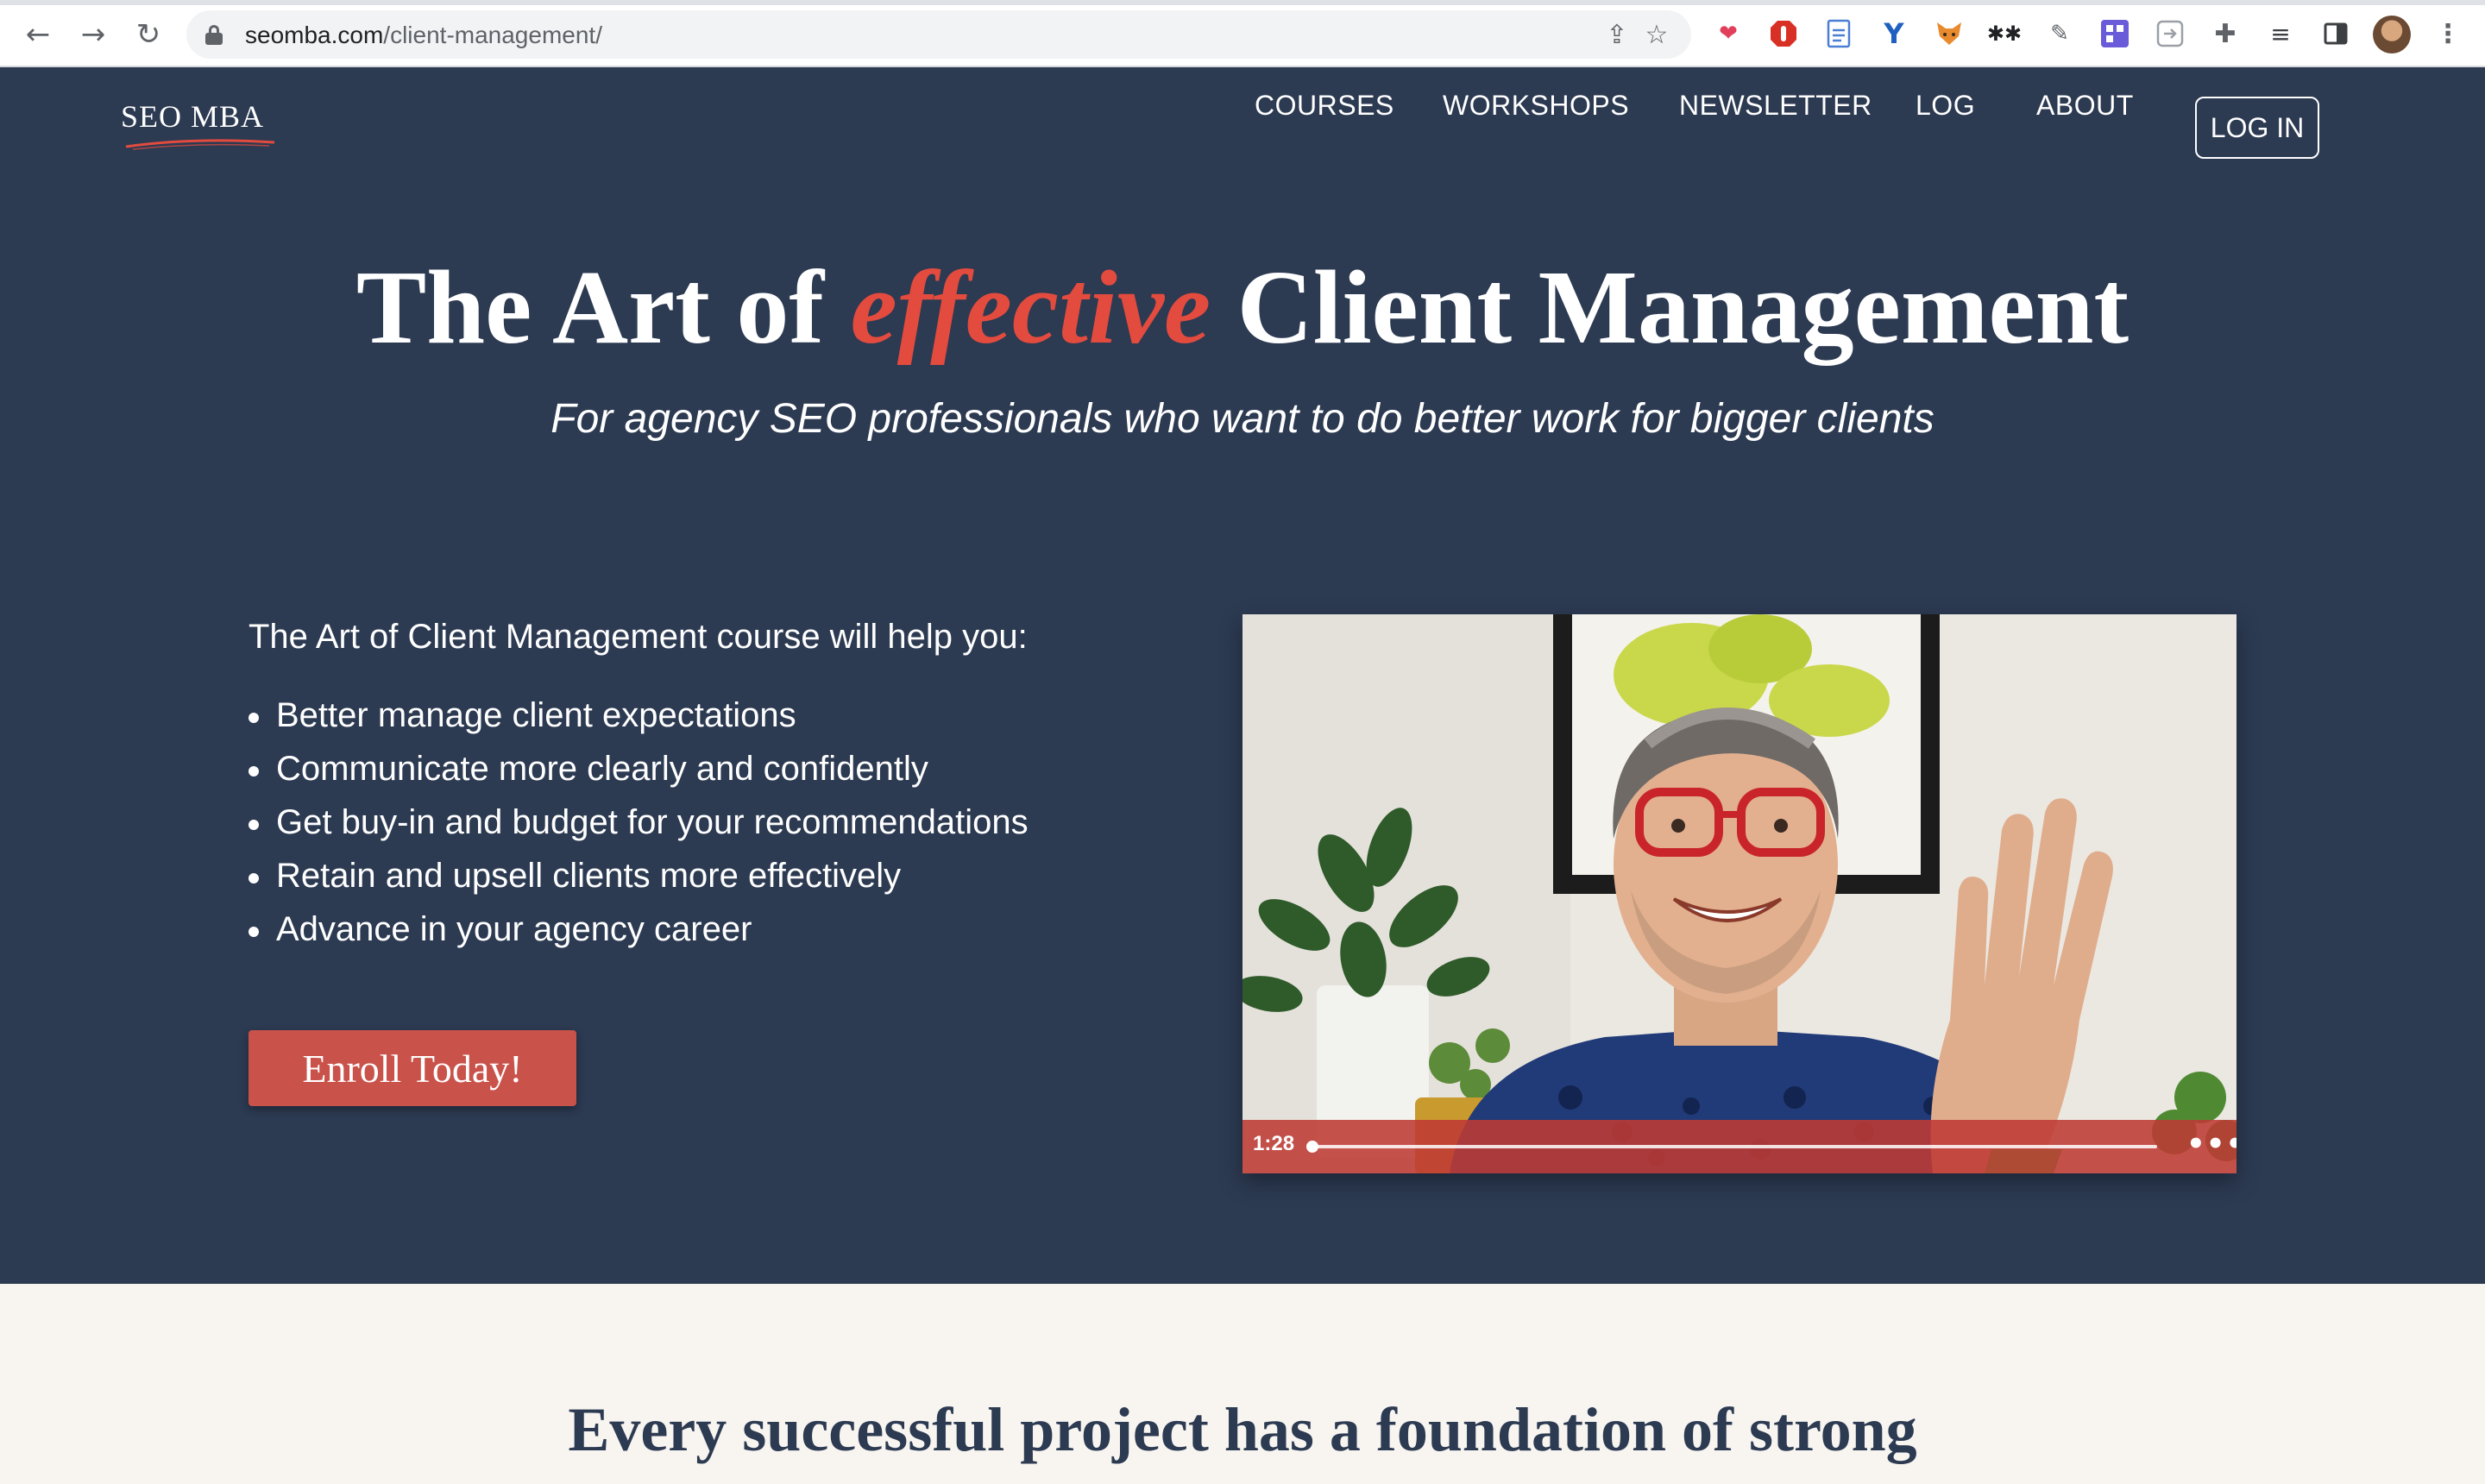 Image resolution: width=2485 pixels, height=1484 pixels. Describe the element at coordinates (1536, 106) in the screenshot. I see `nav-workshops: WORKSHOPS` at that location.